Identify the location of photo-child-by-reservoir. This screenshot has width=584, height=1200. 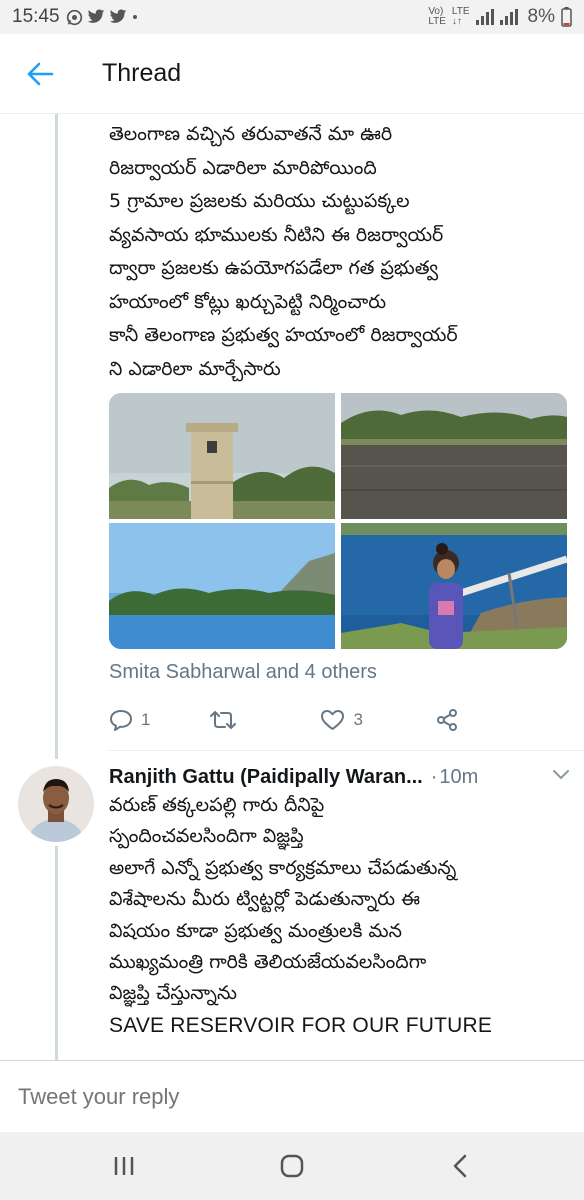
(454, 586).